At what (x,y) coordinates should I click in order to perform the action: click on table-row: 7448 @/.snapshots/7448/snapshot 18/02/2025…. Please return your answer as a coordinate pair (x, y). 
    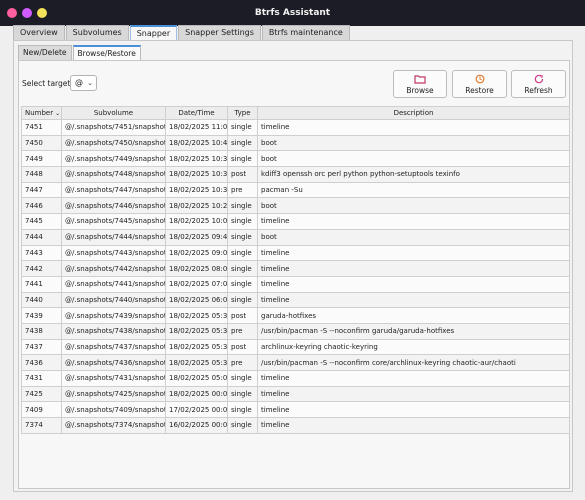
    Looking at the image, I should click on (295, 174).